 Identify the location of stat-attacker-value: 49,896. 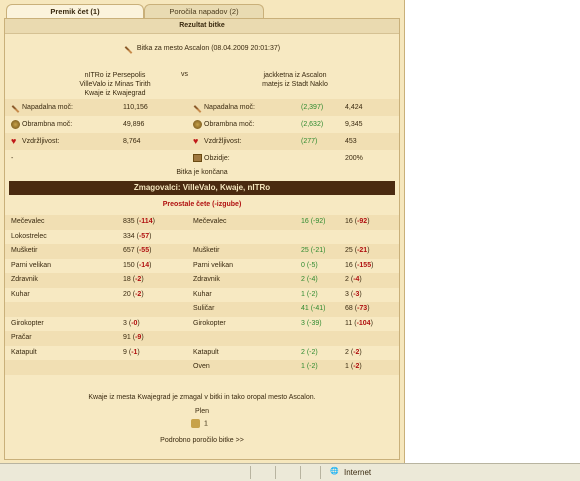
(134, 124).